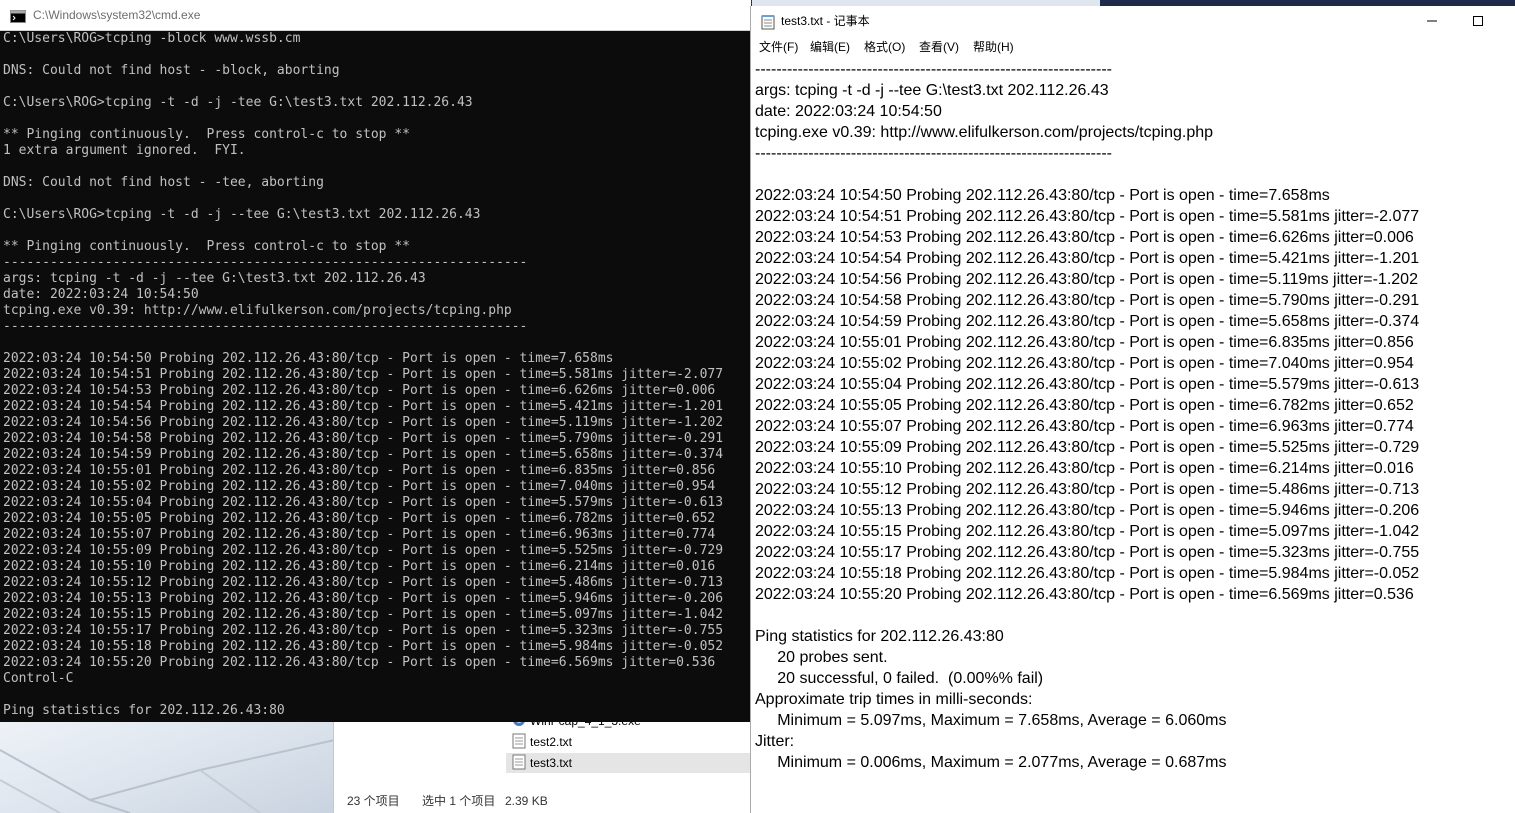 The image size is (1515, 813). What do you see at coordinates (117, 15) in the screenshot?
I see `cmd-title: C:\Windows\system32\cmd.exe` at bounding box center [117, 15].